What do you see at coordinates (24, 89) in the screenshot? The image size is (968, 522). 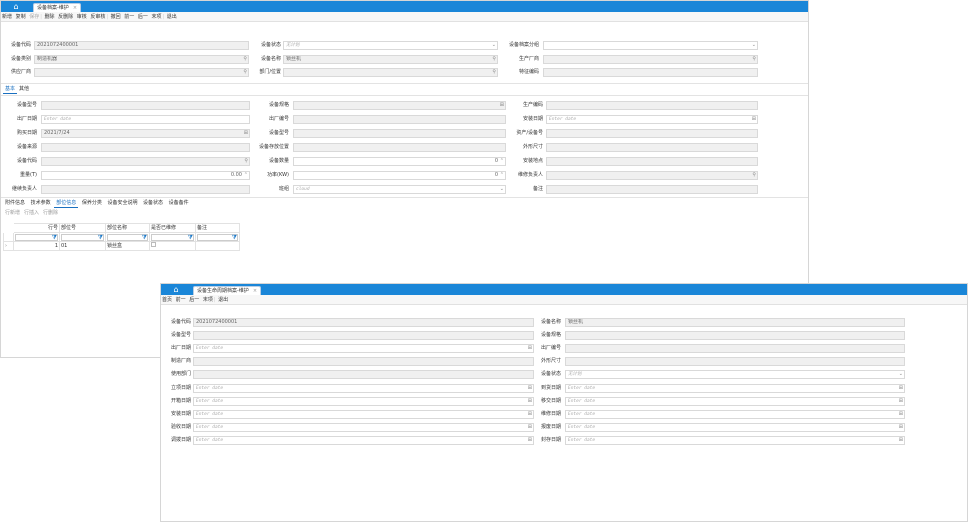 I see `tab-other: 其他` at bounding box center [24, 89].